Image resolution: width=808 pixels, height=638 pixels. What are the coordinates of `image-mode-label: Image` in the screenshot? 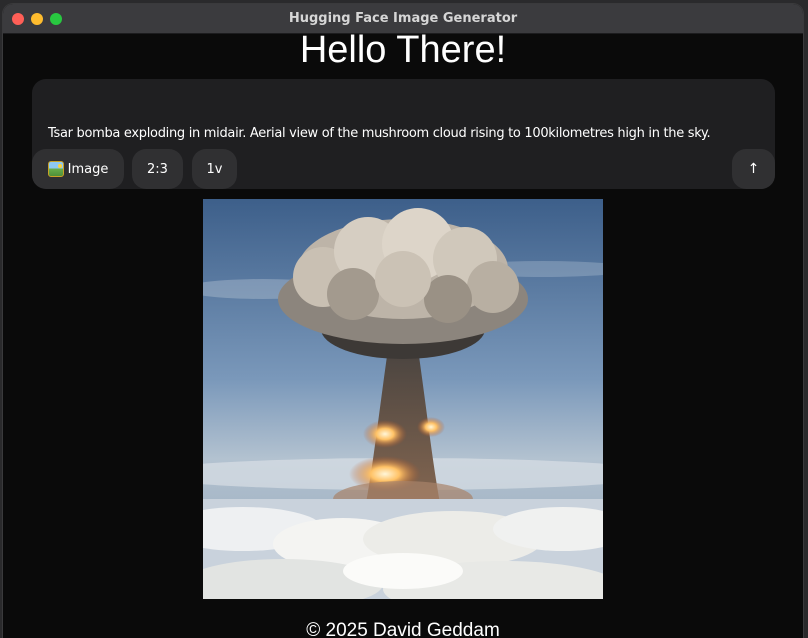 It's located at (88, 169).